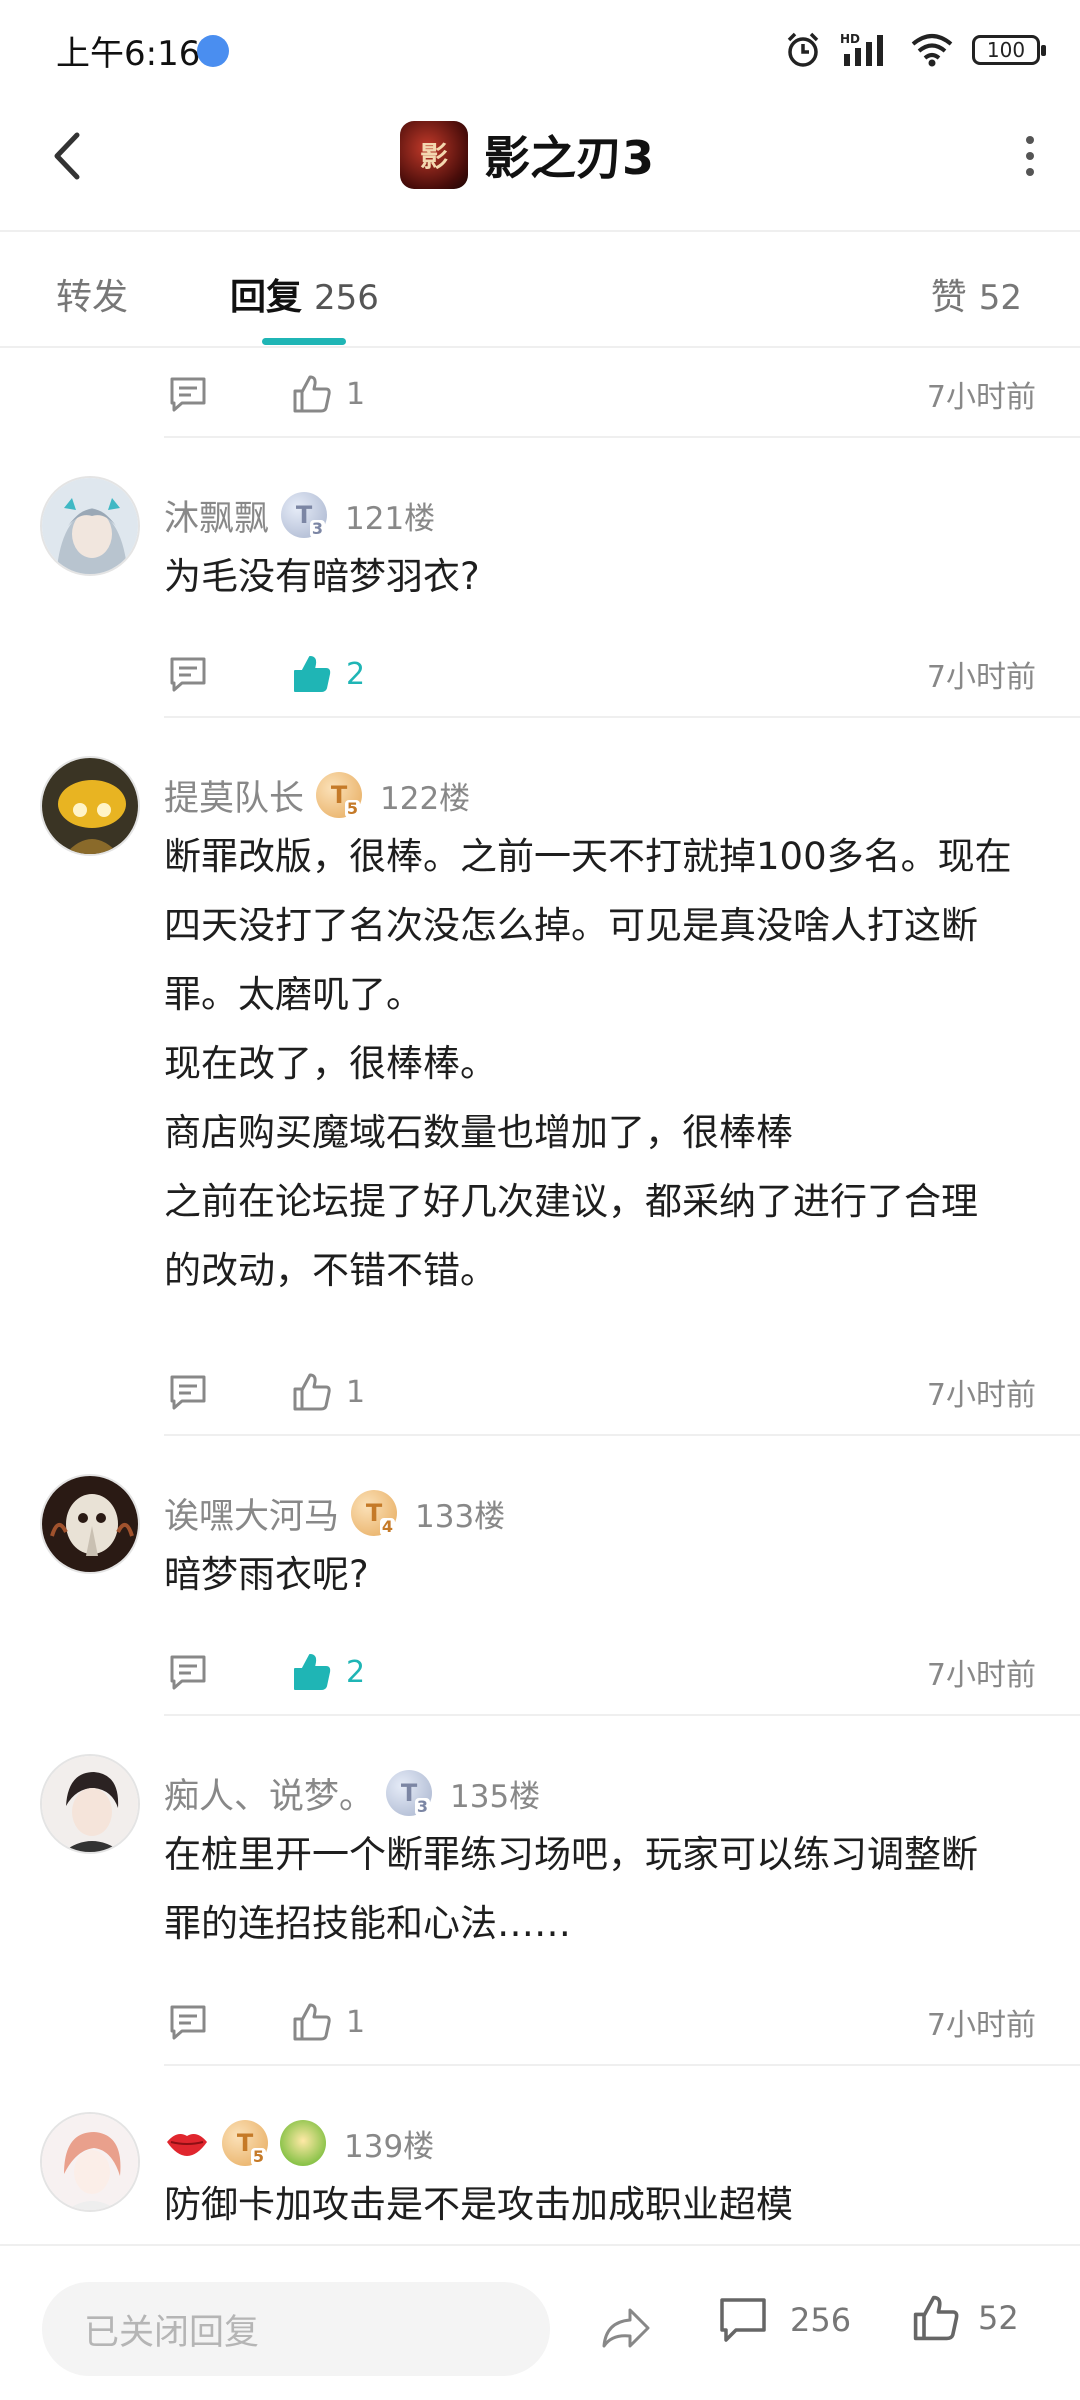  Describe the element at coordinates (352, 808) in the screenshot. I see `badge-level: 5` at that location.